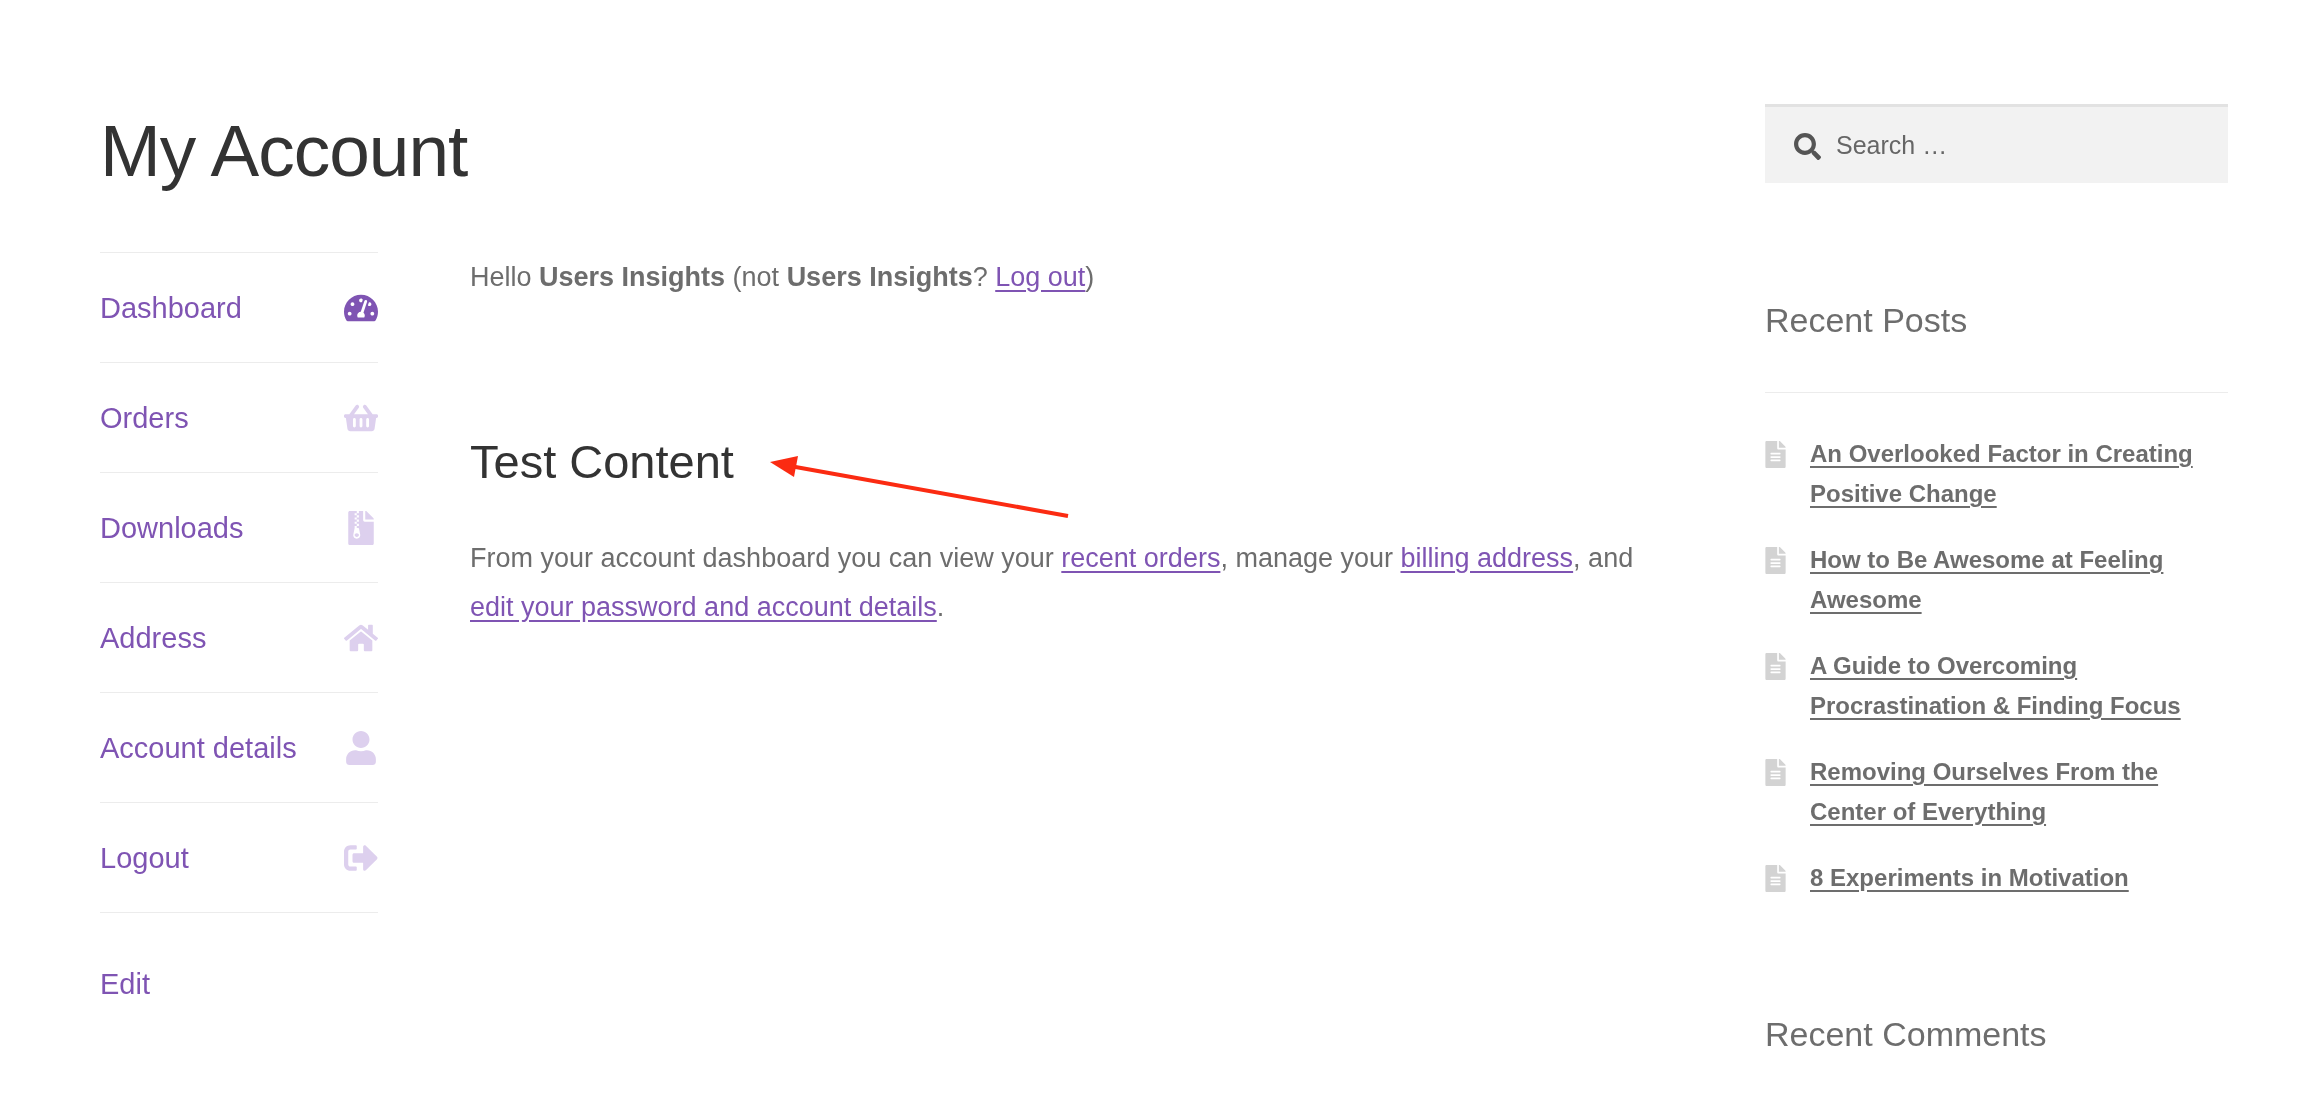 This screenshot has height=1104, width=2320. What do you see at coordinates (703, 607) in the screenshot?
I see `text-link: edit your password and account details` at bounding box center [703, 607].